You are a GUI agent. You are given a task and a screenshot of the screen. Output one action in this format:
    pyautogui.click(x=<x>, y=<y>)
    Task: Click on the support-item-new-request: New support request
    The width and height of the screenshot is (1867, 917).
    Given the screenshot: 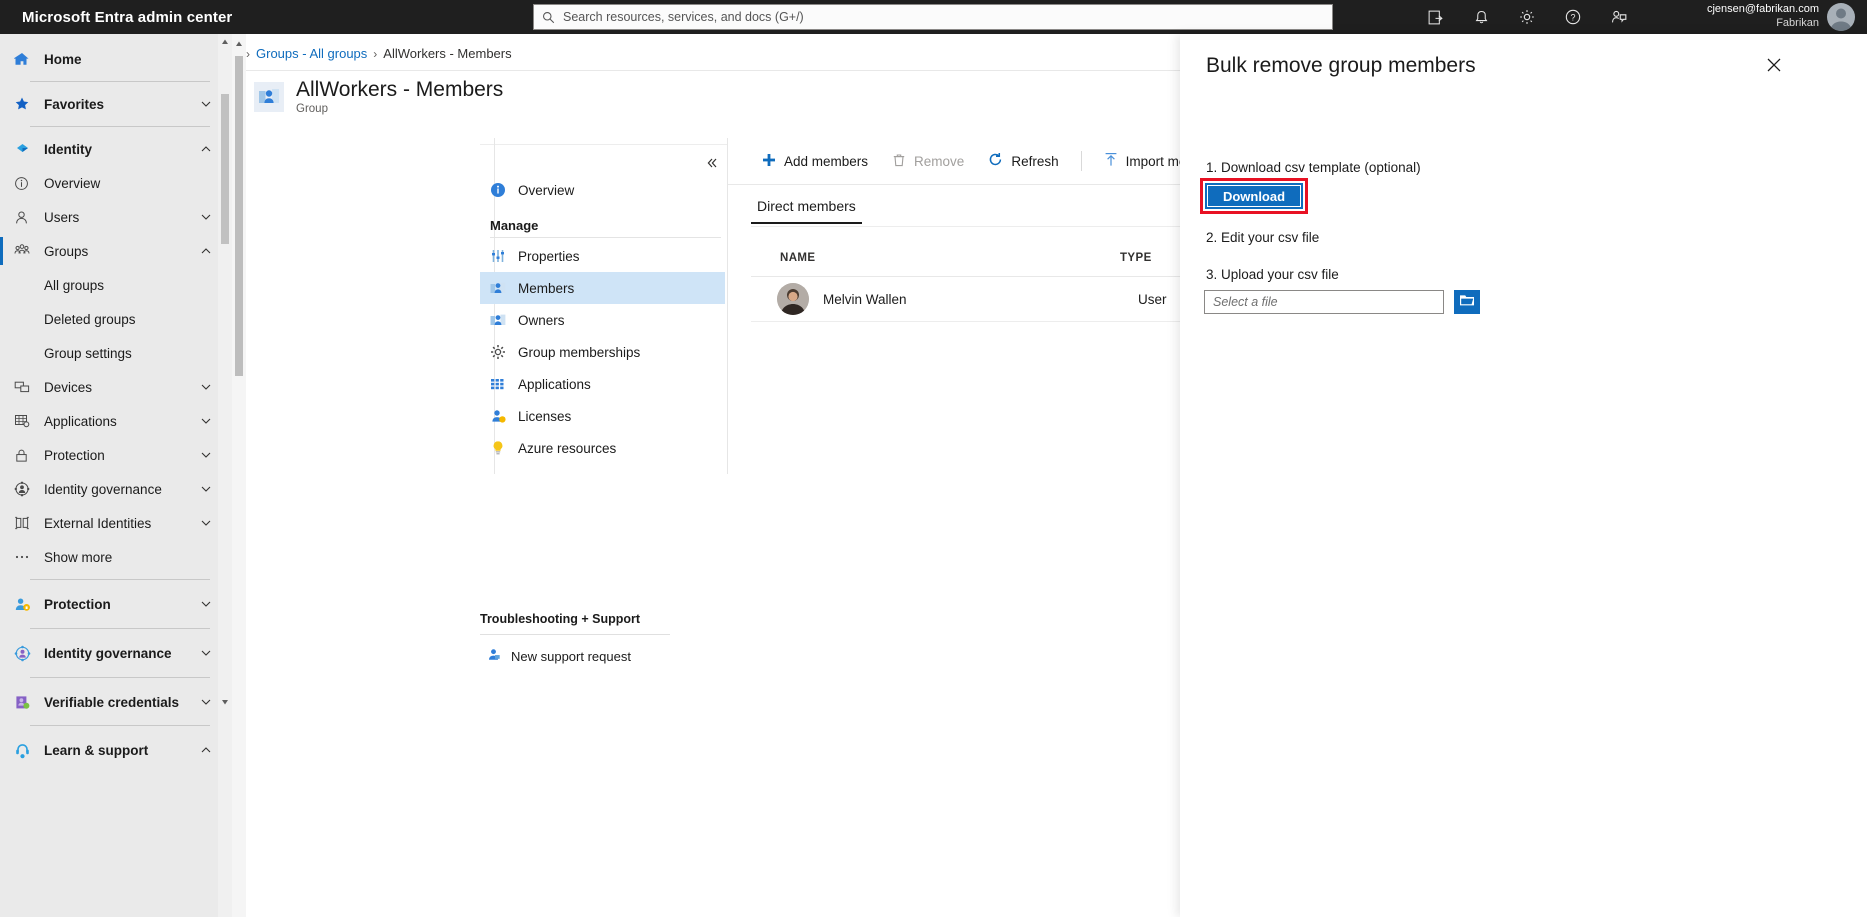 What is the action you would take?
    pyautogui.click(x=605, y=656)
    